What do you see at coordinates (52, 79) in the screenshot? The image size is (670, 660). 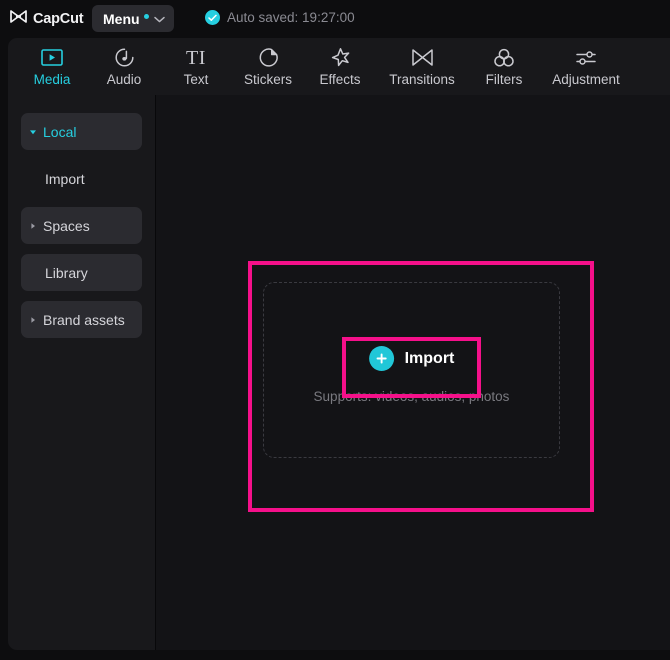 I see `tab-media-label: Media` at bounding box center [52, 79].